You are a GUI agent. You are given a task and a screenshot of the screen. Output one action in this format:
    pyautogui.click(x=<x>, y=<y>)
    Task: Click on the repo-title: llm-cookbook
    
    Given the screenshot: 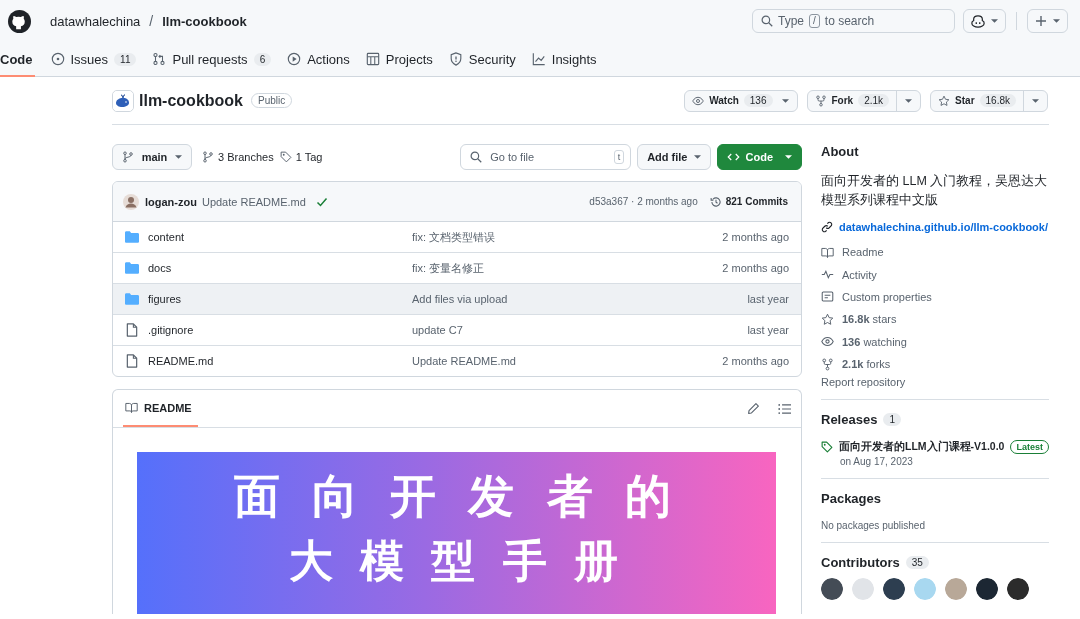 What is the action you would take?
    pyautogui.click(x=191, y=100)
    